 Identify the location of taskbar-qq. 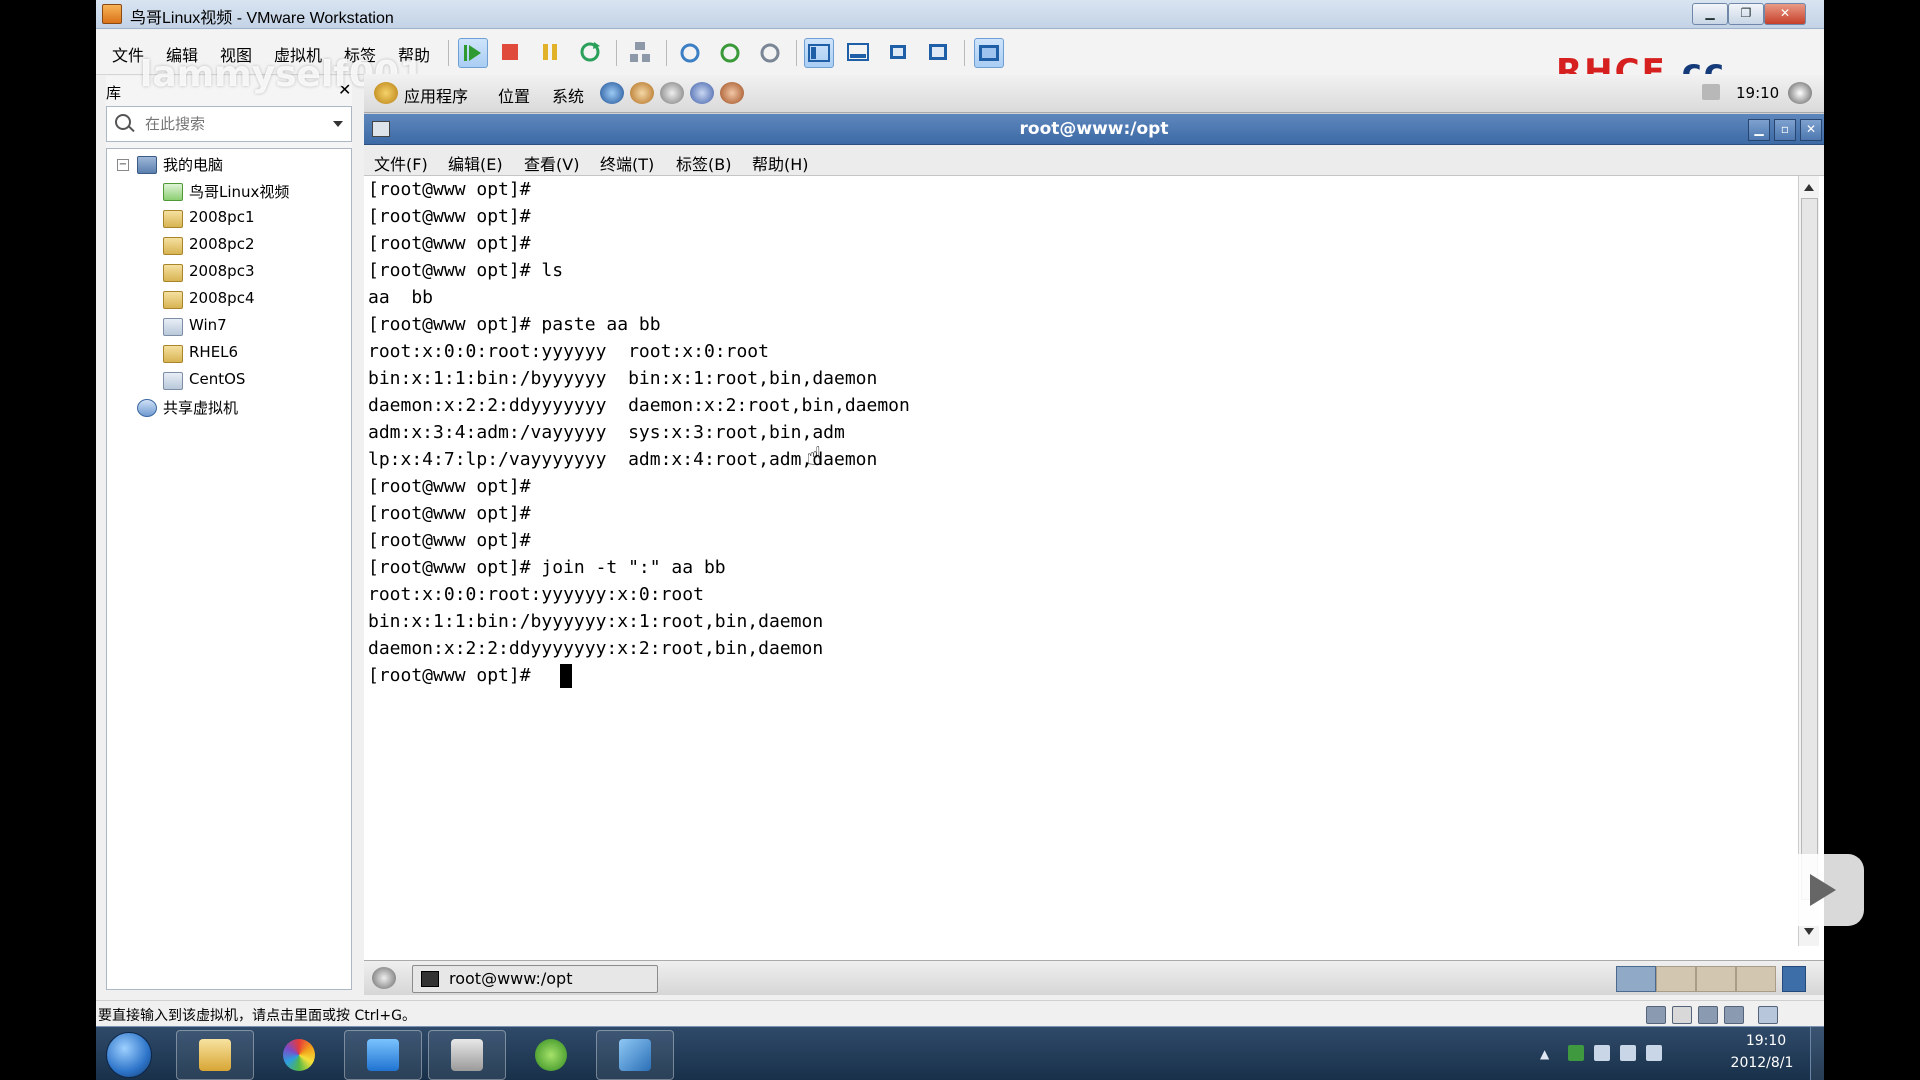
(383, 1055).